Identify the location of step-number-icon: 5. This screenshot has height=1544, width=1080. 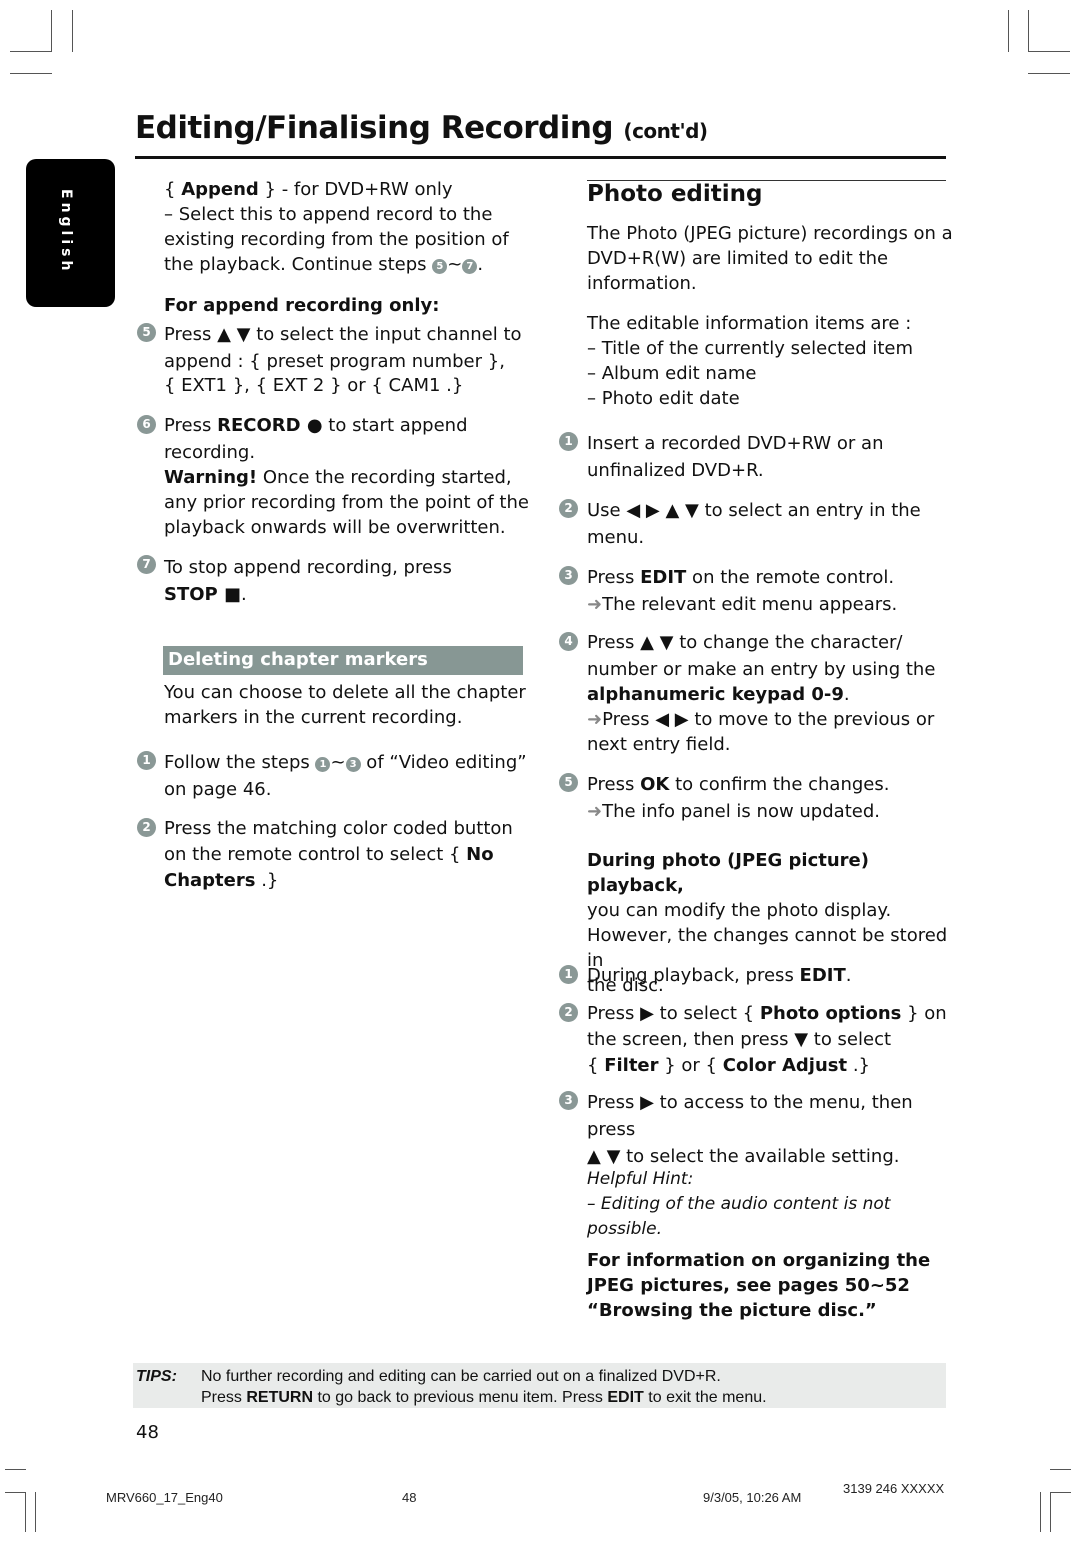
(568, 782).